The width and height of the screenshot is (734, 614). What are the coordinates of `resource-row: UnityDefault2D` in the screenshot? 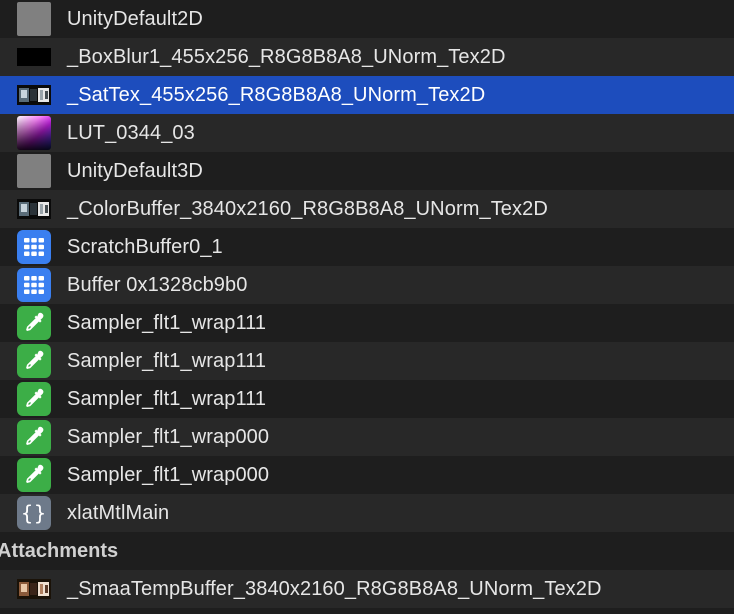 It's located at (367, 19).